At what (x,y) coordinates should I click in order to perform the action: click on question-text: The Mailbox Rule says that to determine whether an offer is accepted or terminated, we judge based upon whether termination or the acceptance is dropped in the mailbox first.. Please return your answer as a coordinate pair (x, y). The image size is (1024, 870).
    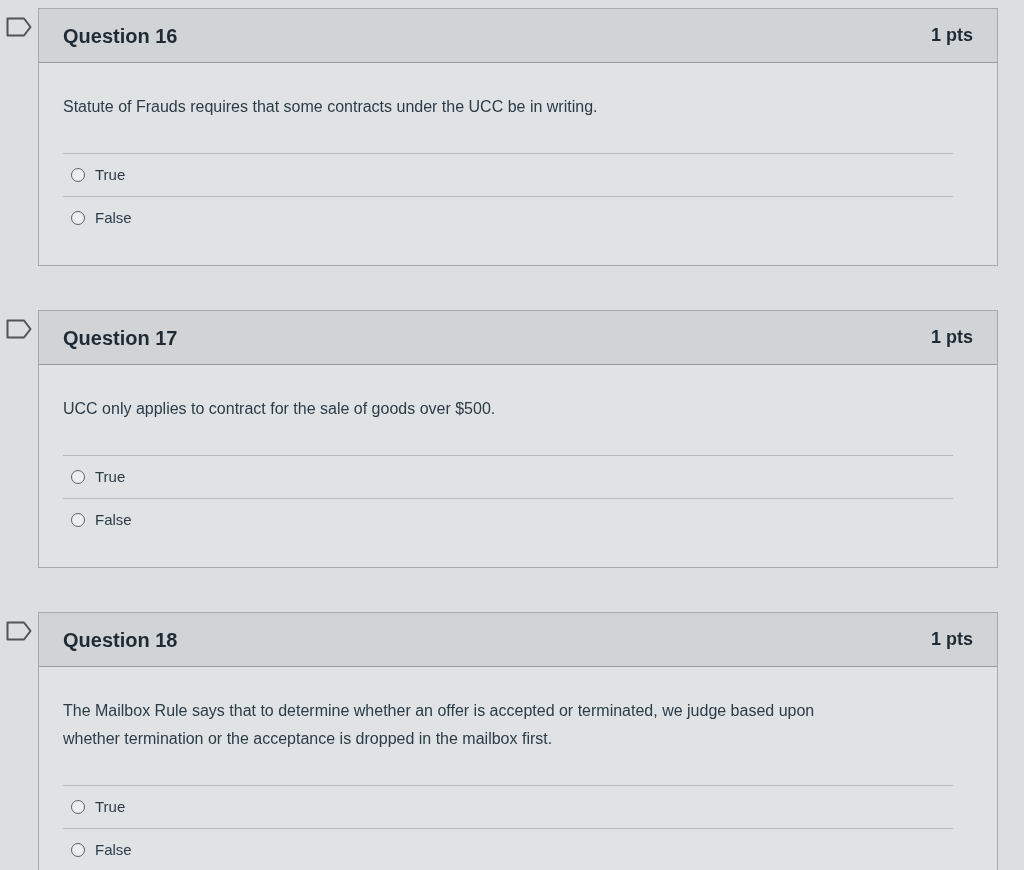
    Looking at the image, I should click on (439, 725).